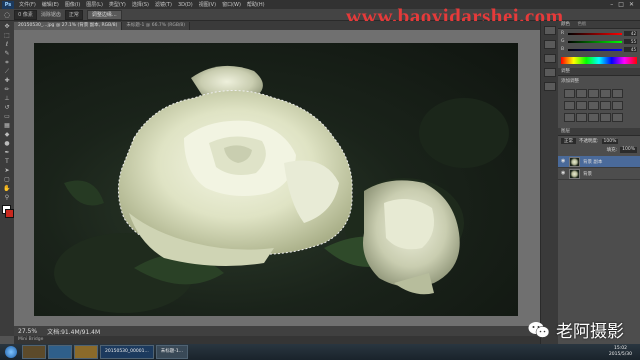 This screenshot has height=360, width=640. I want to click on menu-type: 类型(Y), so click(117, 4).